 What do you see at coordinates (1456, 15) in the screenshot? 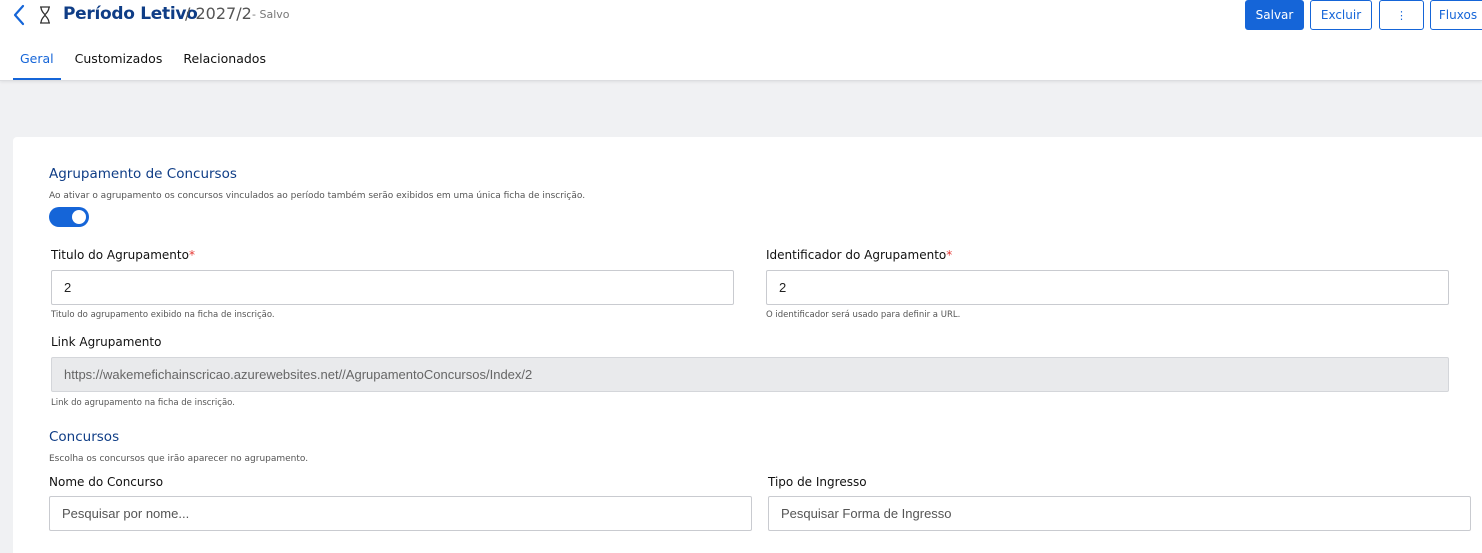
I see `flows-button: Fluxos` at bounding box center [1456, 15].